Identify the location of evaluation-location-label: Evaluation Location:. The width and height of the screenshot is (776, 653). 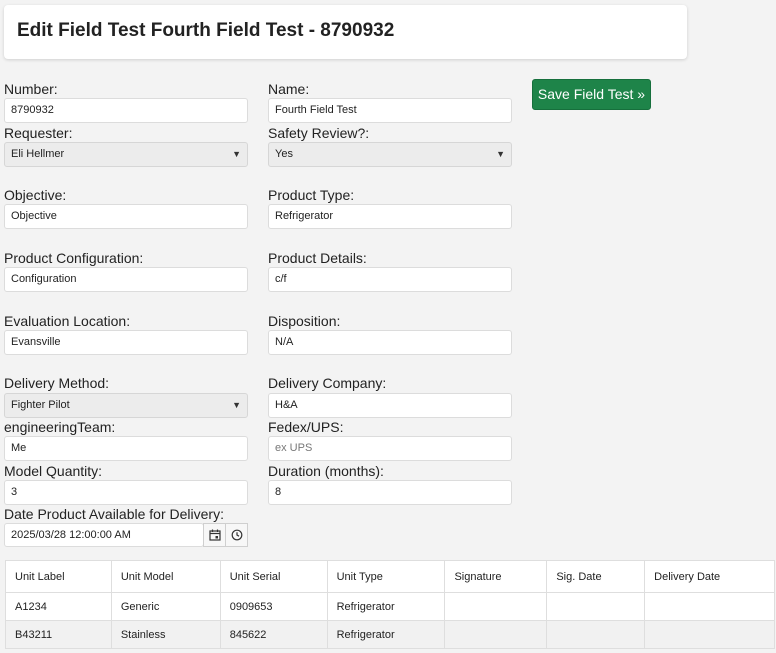
(67, 321).